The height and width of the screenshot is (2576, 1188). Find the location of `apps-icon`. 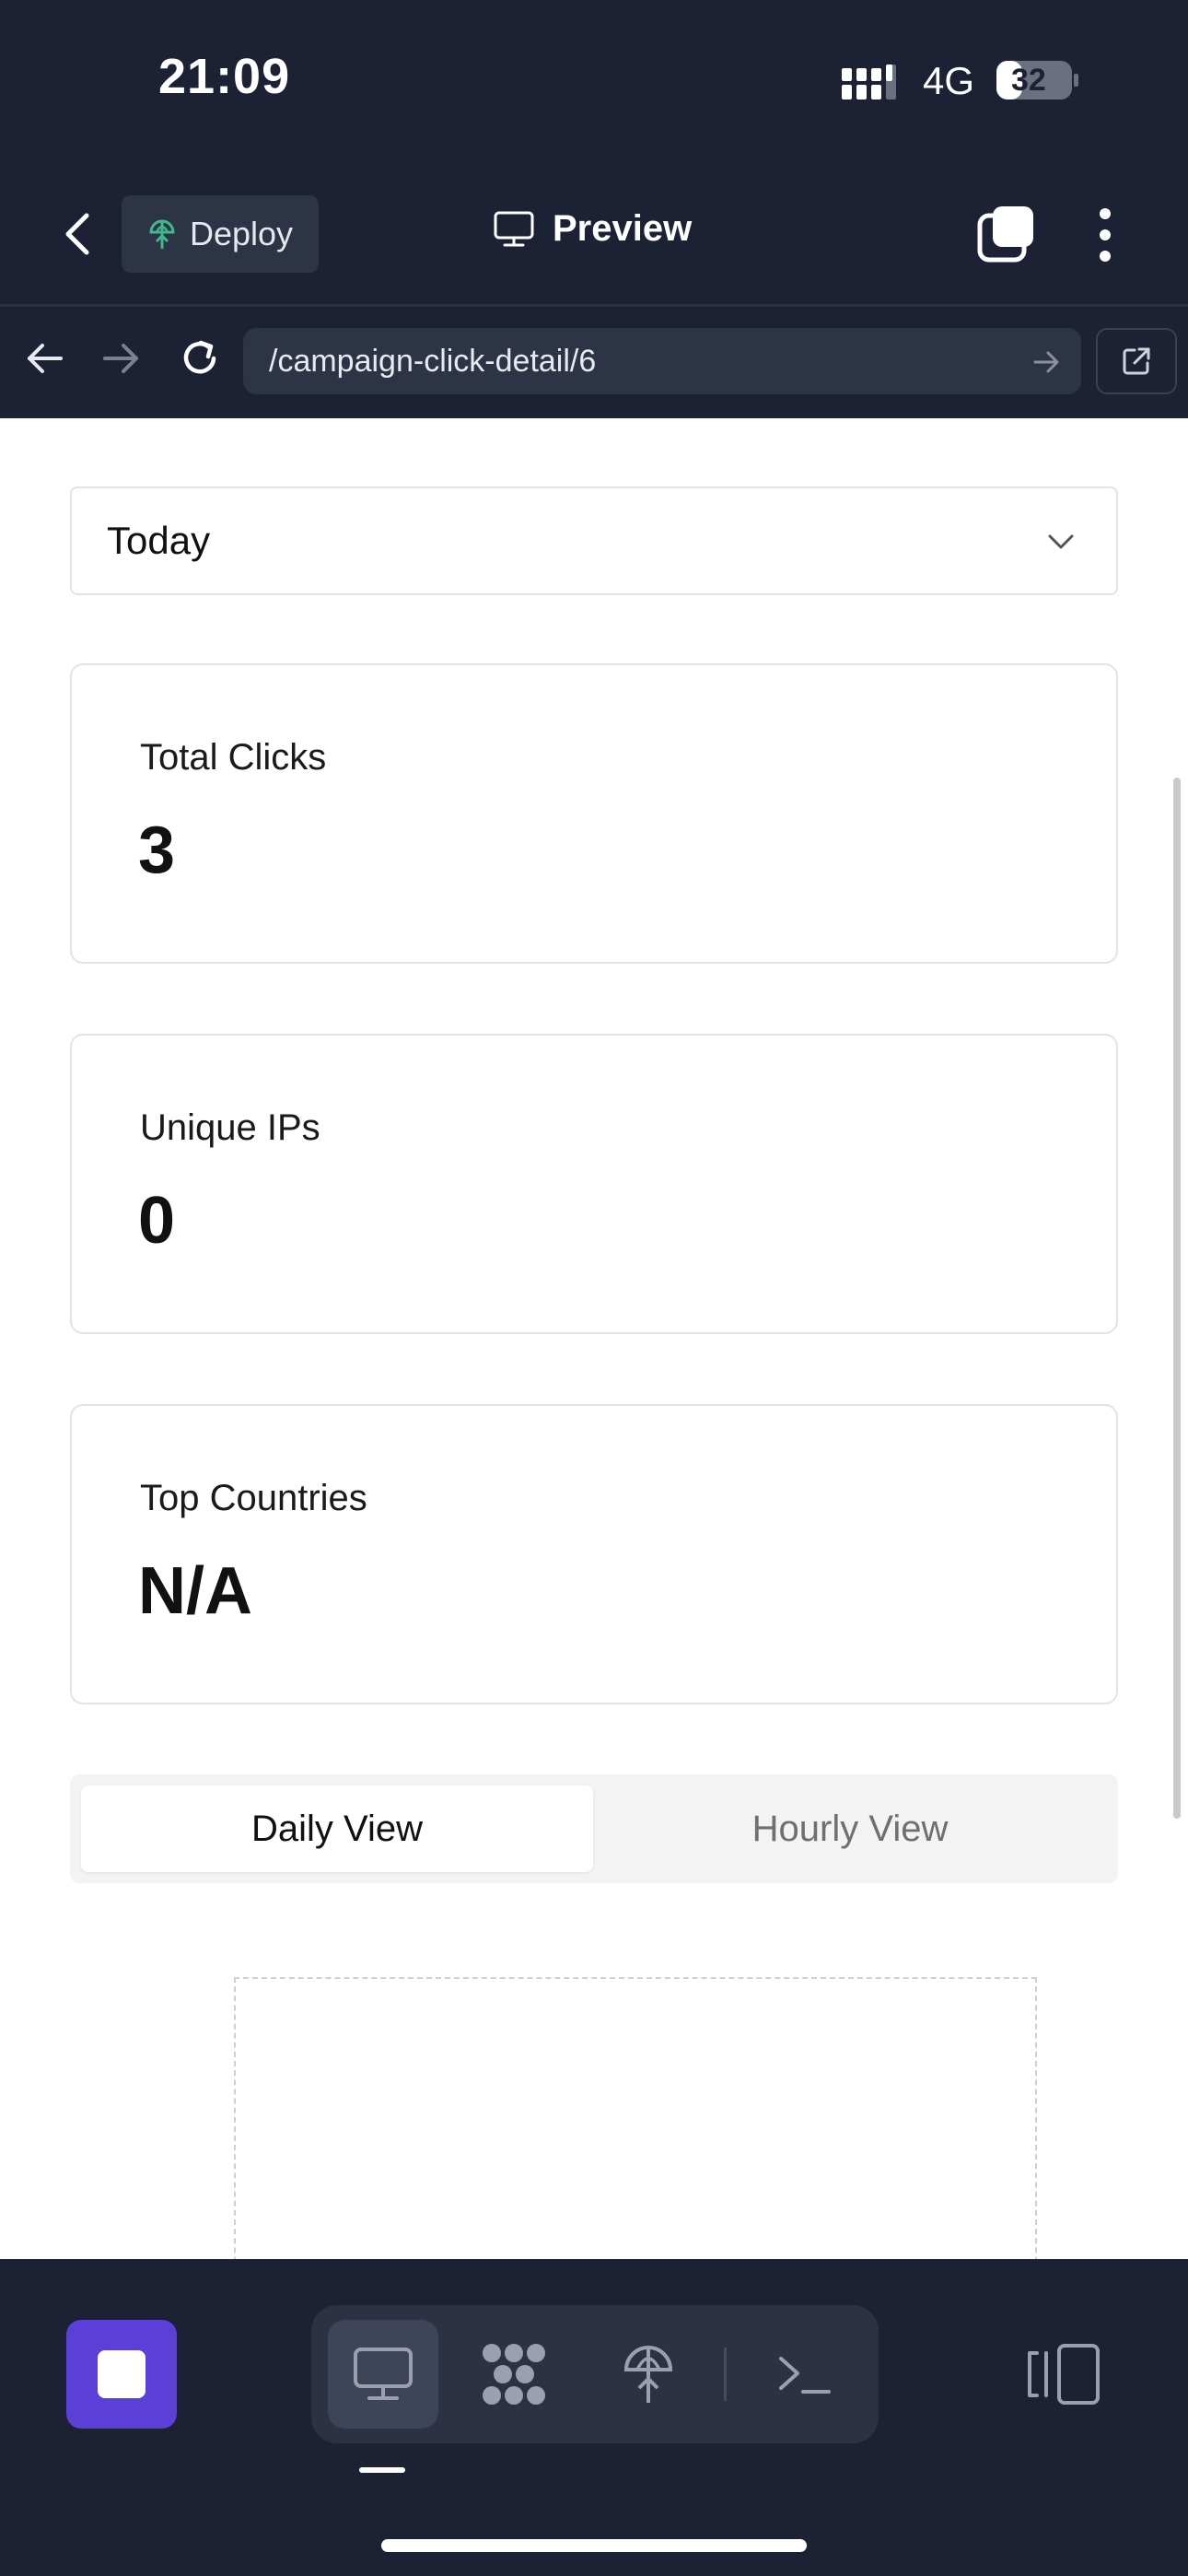

apps-icon is located at coordinates (514, 2374).